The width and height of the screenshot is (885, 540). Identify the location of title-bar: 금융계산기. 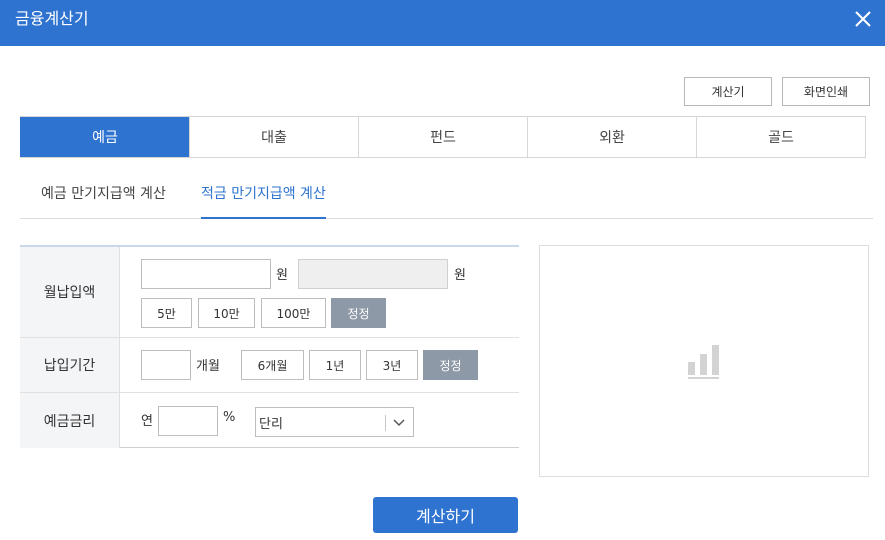
(442, 23).